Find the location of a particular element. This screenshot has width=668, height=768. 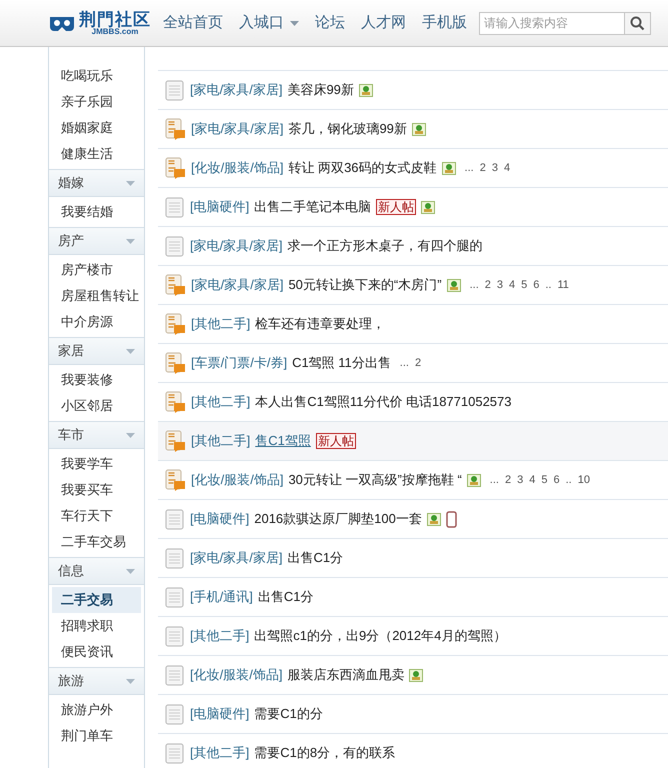

thread-row: [家电/家具/家居] 出售C1分 is located at coordinates (413, 557).